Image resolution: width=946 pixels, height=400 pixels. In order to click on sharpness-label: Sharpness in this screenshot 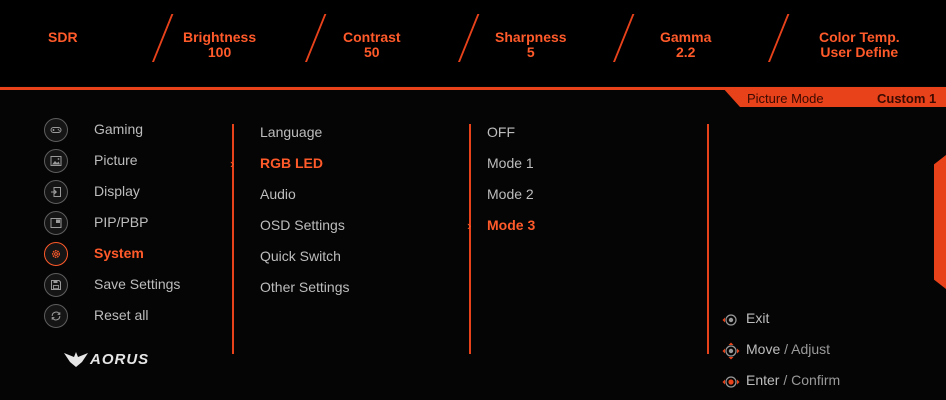, I will do `click(531, 37)`.